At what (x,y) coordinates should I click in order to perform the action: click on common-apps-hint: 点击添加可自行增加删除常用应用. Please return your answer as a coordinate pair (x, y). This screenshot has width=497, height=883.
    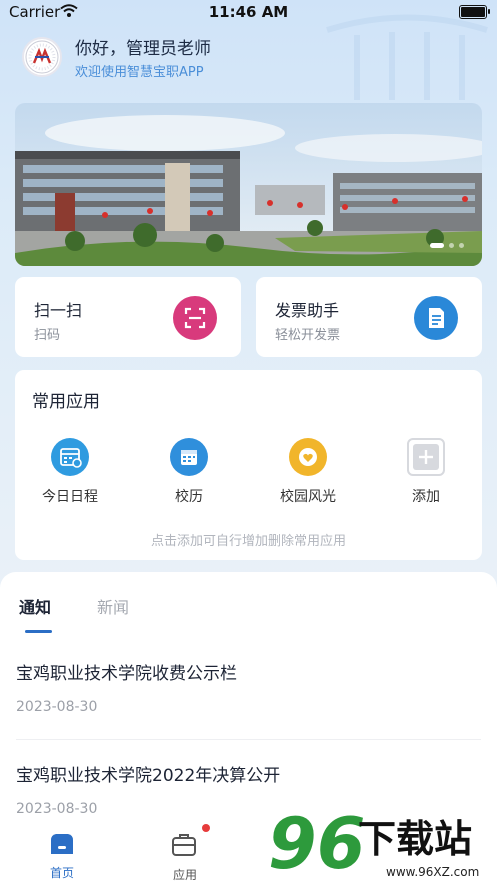
    Looking at the image, I should click on (248, 541).